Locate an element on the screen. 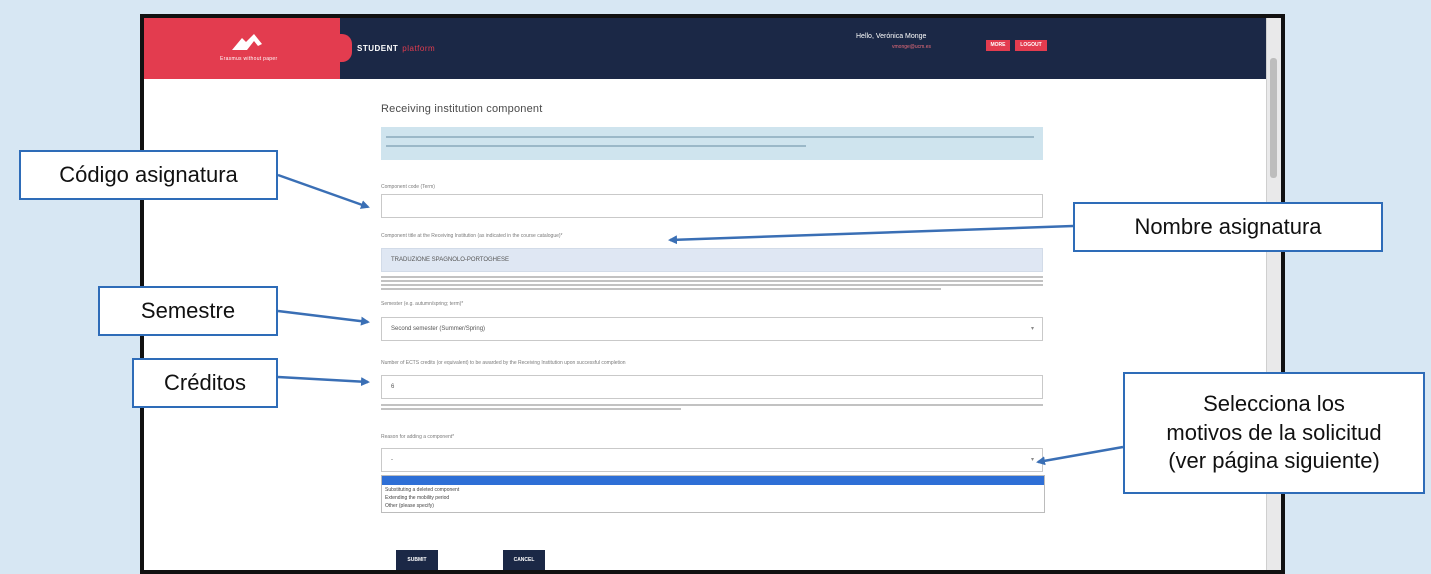  callout-text: Selecciona los is located at coordinates (1274, 404).